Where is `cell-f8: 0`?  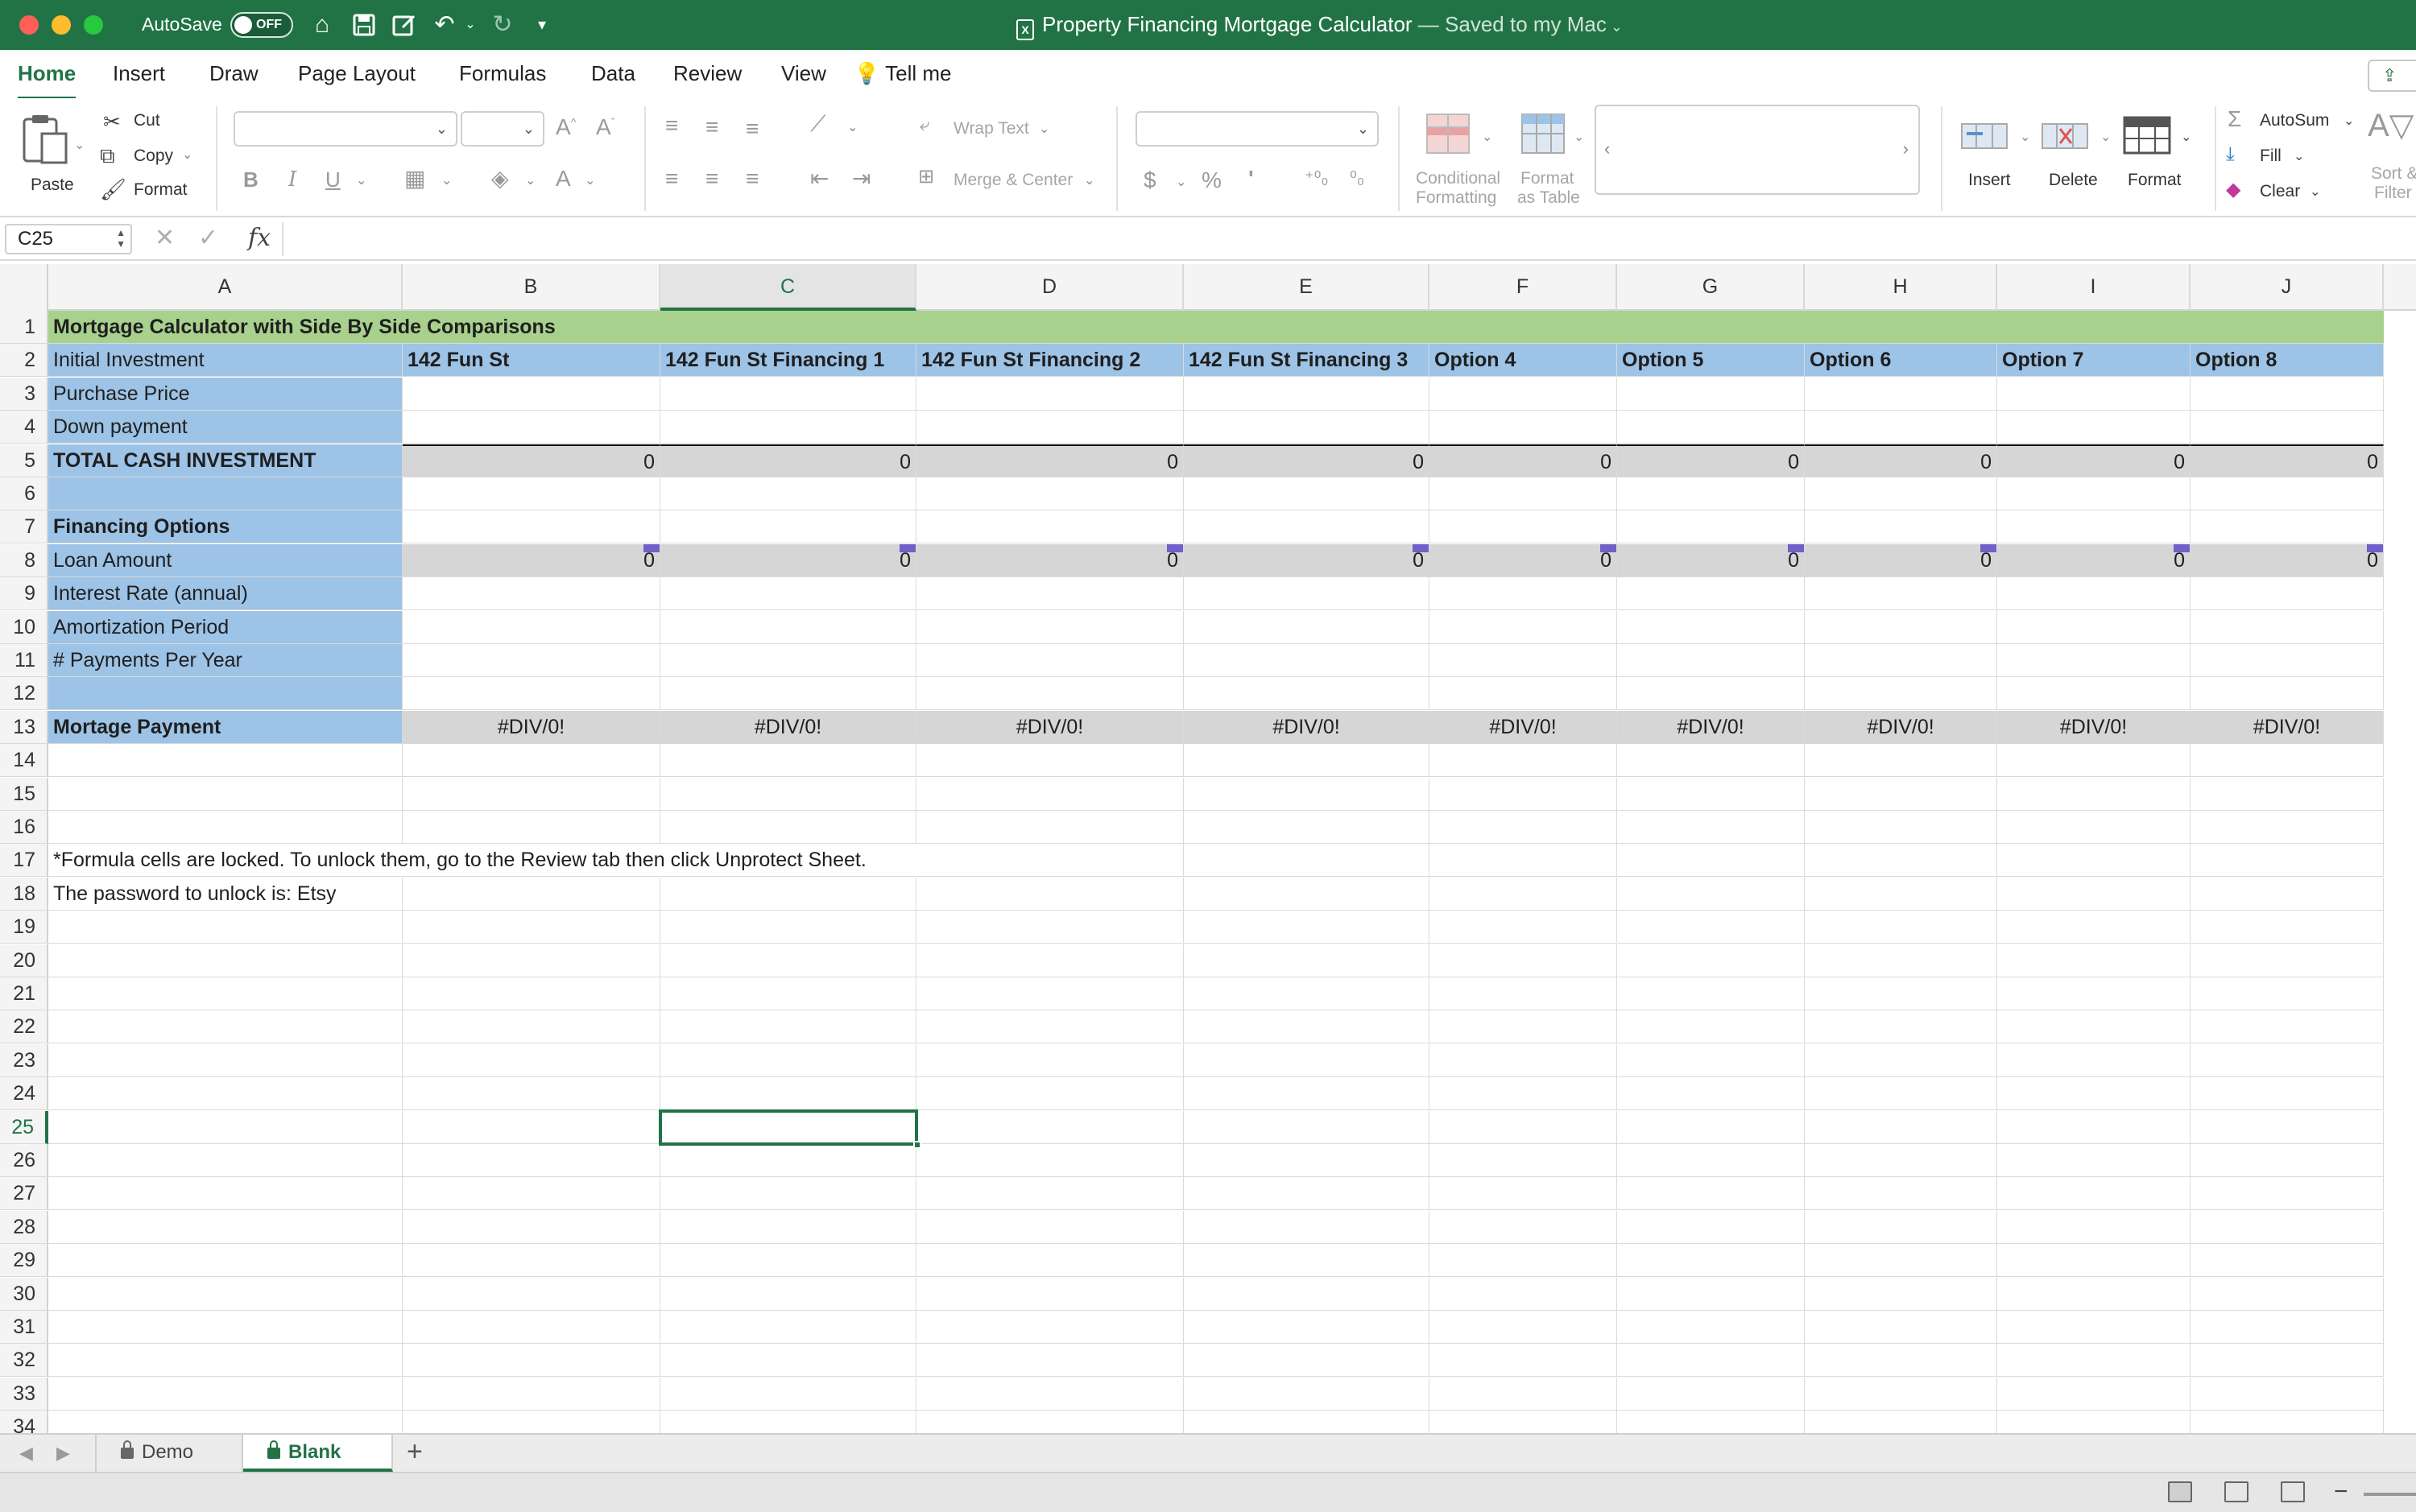
cell-f8: 0 is located at coordinates (1523, 560).